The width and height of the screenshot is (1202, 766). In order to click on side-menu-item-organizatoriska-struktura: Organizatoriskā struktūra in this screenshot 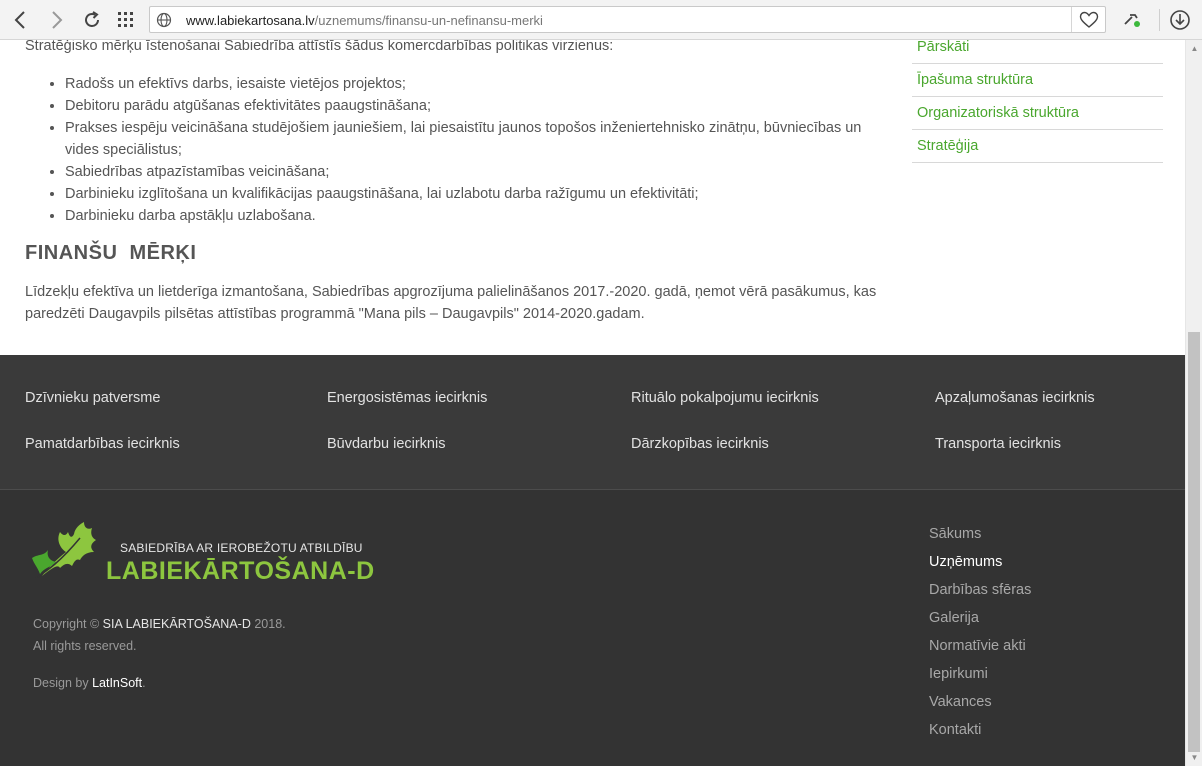, I will do `click(1037, 113)`.